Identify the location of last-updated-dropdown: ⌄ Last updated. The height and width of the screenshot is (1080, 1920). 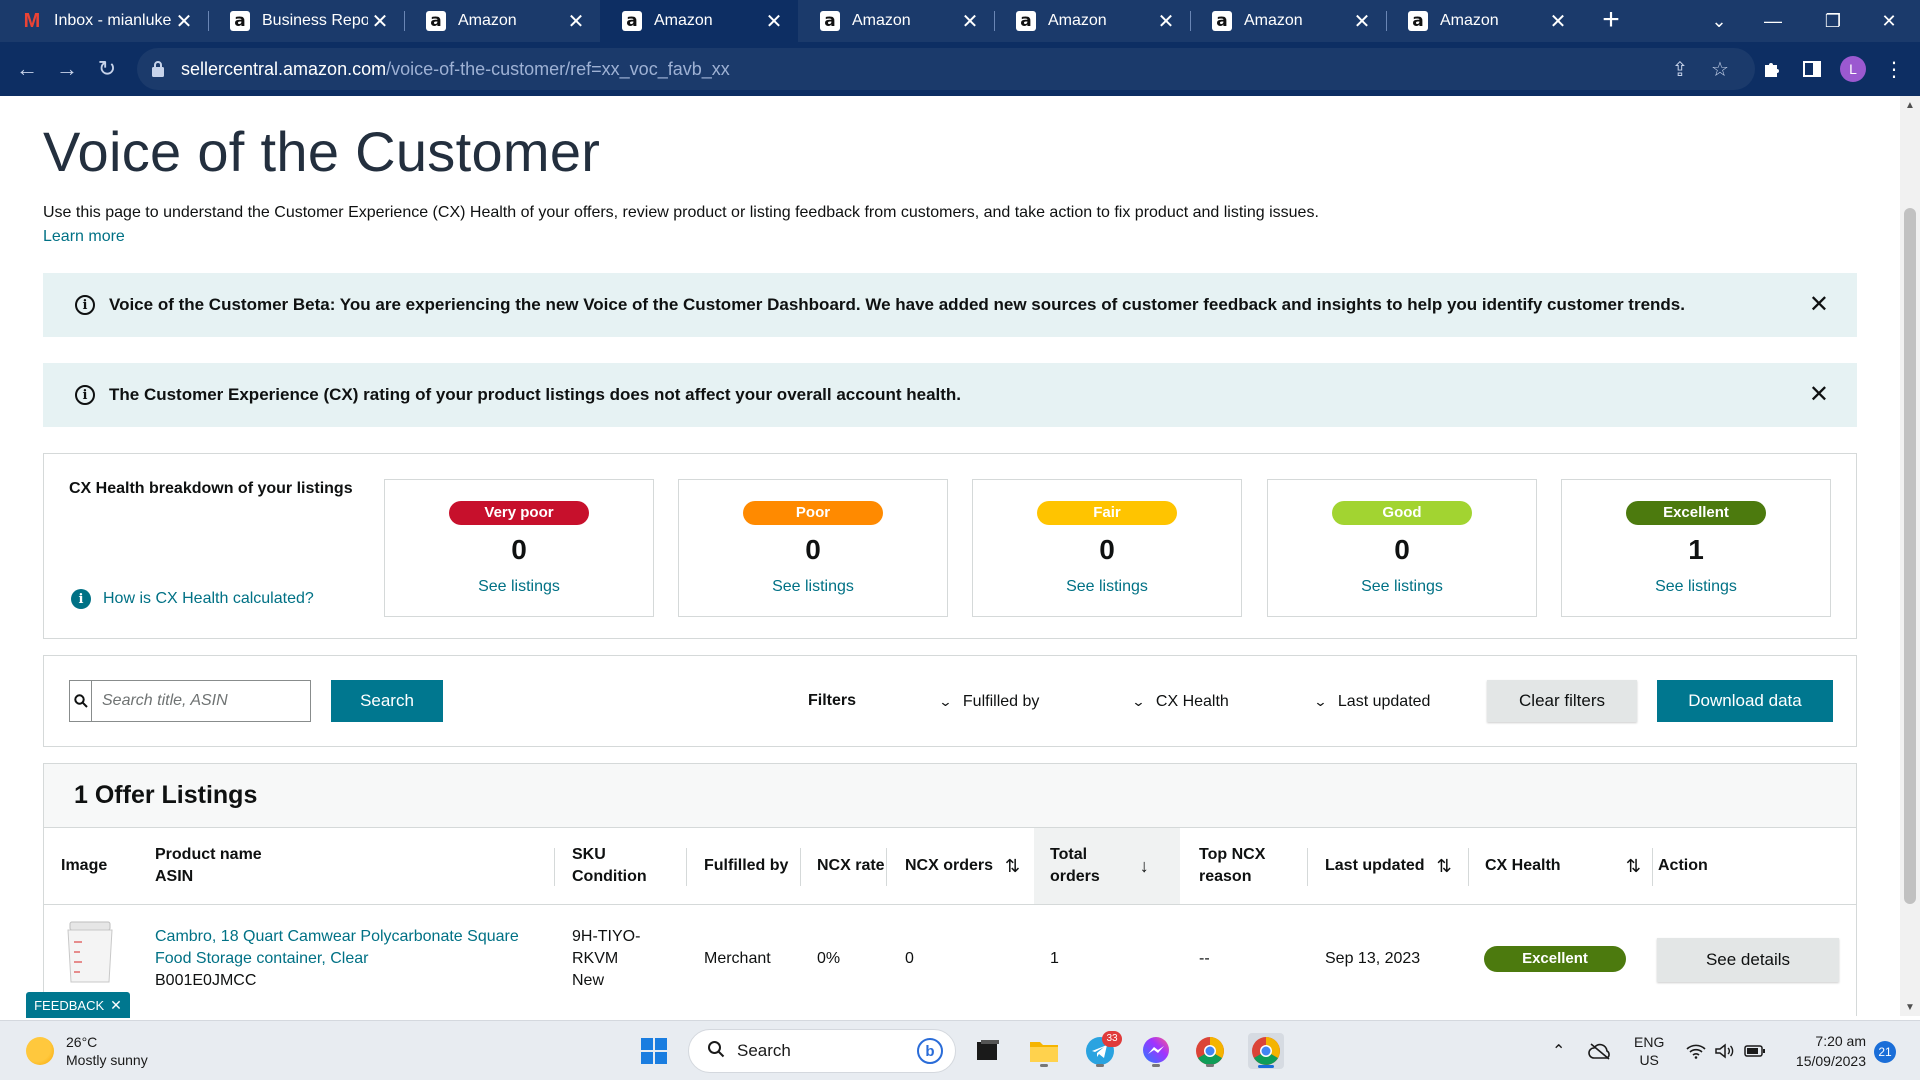
(1371, 702).